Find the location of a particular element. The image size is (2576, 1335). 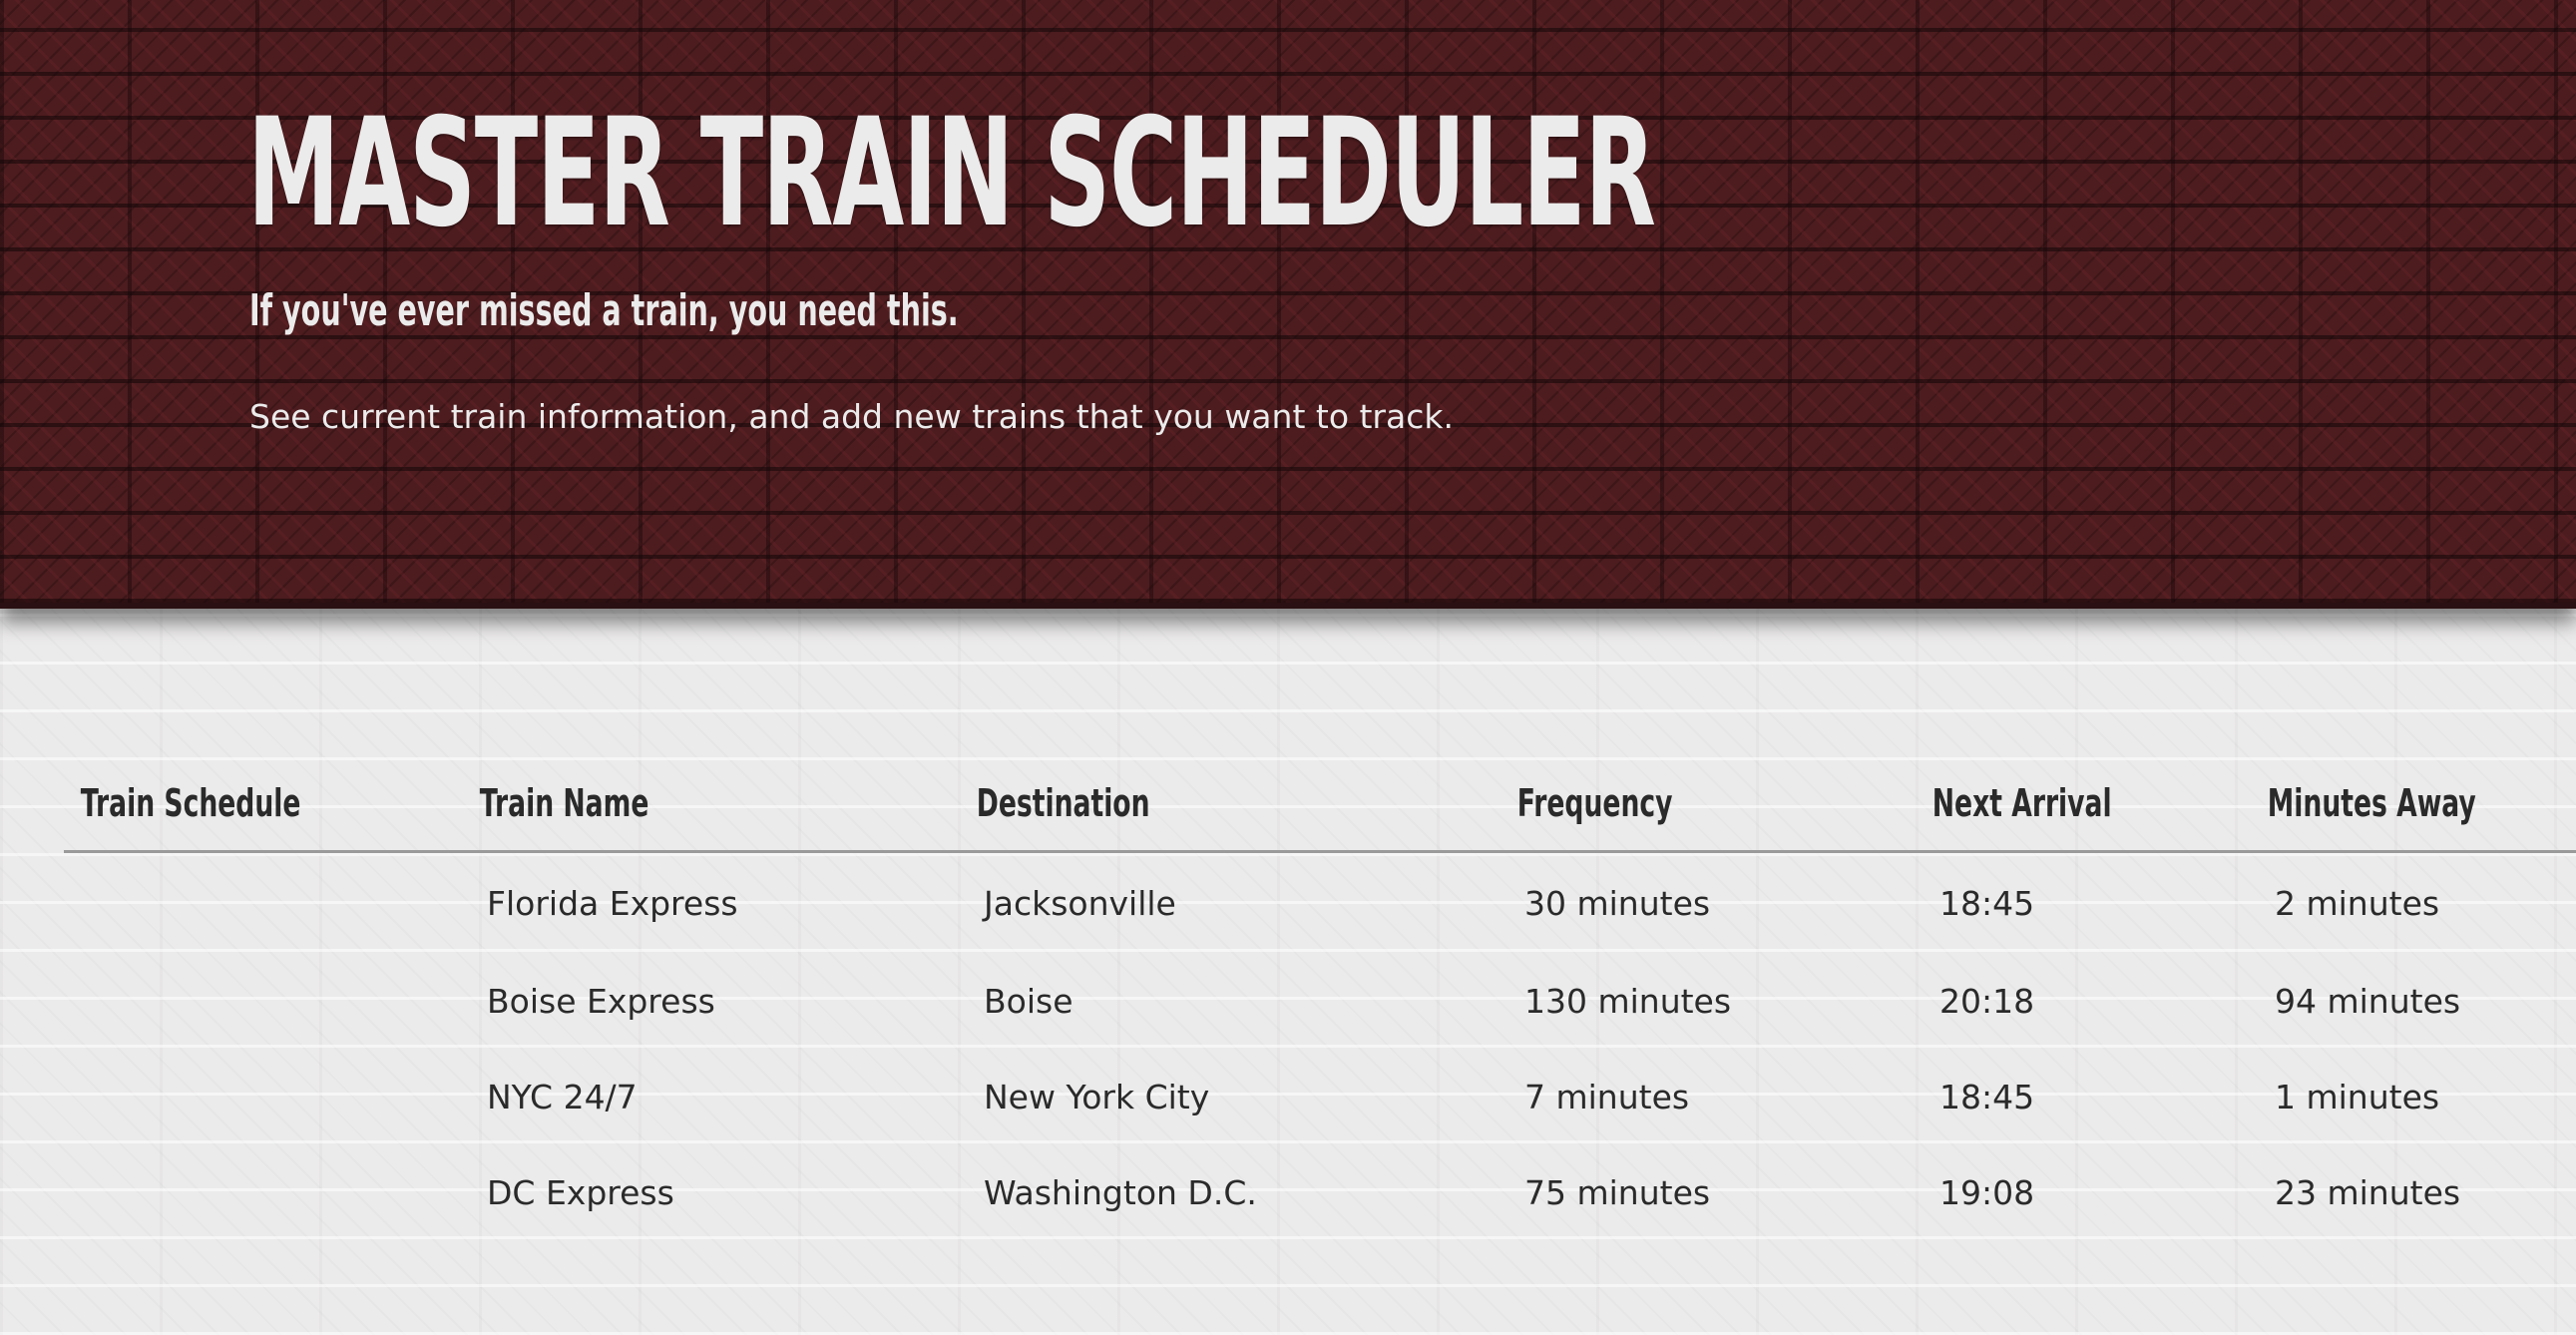

destination-cell: Washington D.C. is located at coordinates (1120, 1192).